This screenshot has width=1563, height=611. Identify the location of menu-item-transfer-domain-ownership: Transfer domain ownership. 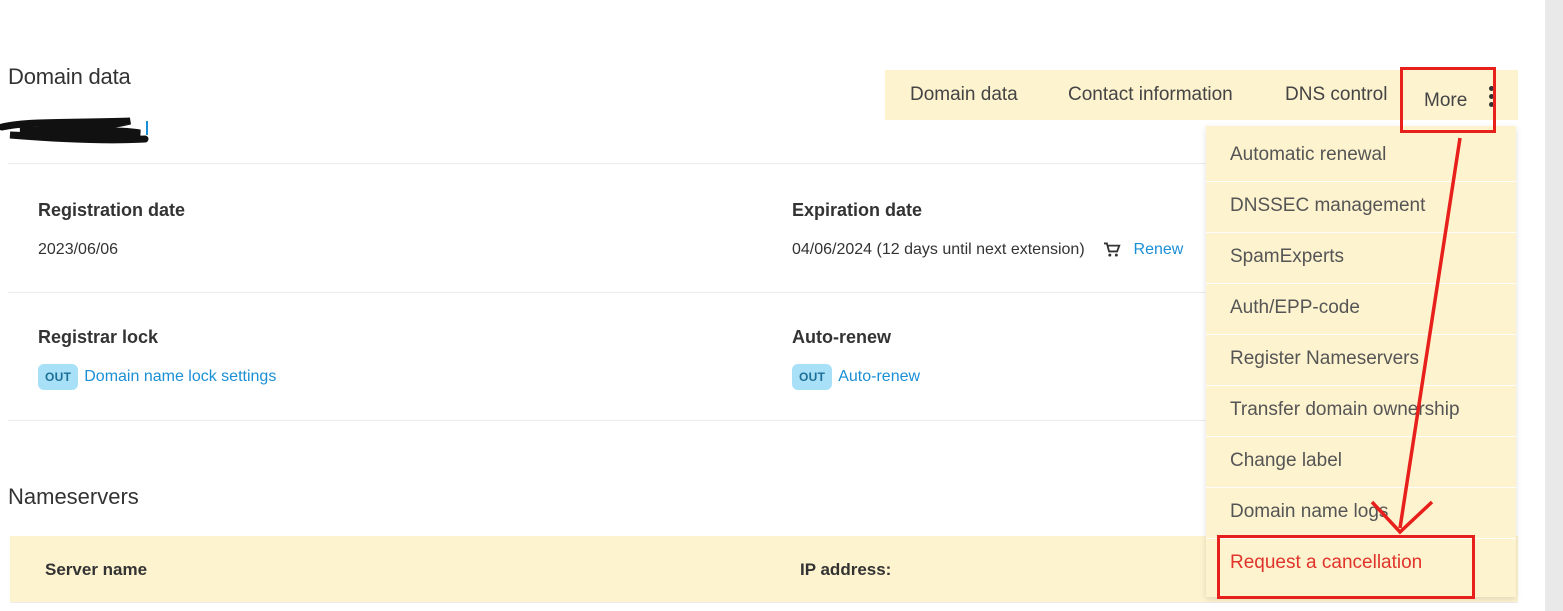
(1345, 410).